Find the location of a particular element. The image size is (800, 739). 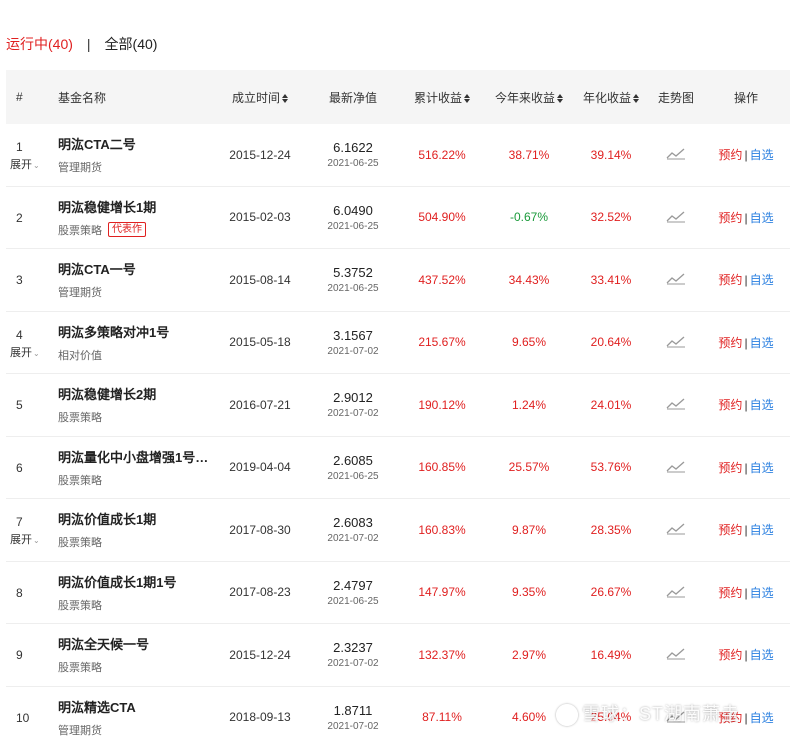

expand-label: 展开 is located at coordinates (21, 540).